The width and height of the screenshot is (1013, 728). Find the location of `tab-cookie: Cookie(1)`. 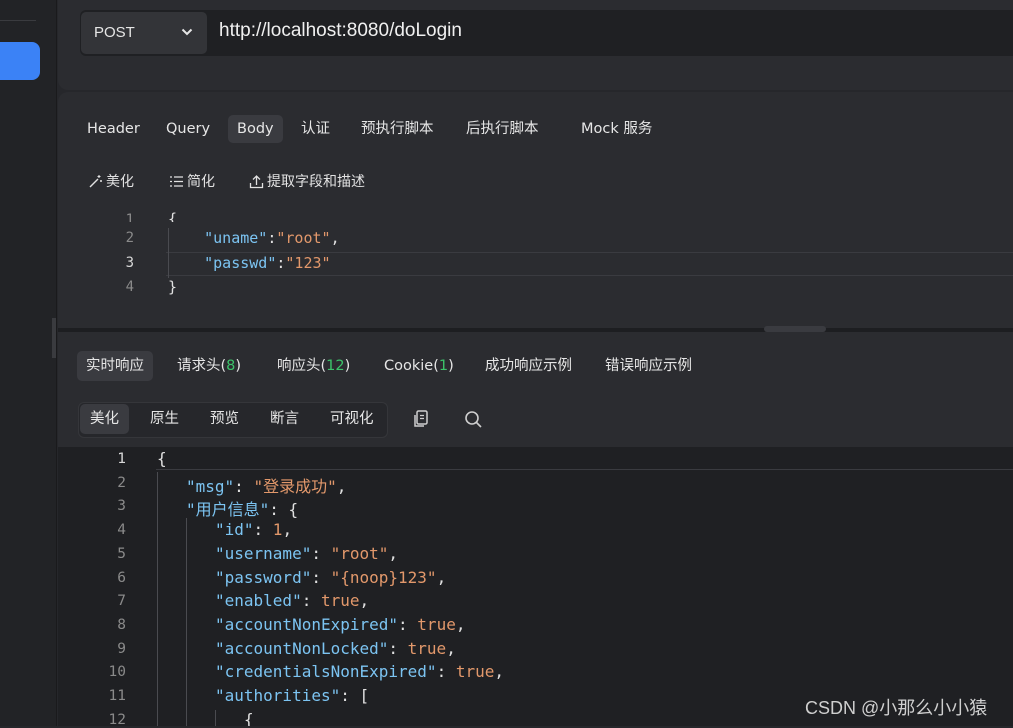

tab-cookie: Cookie(1) is located at coordinates (419, 366).